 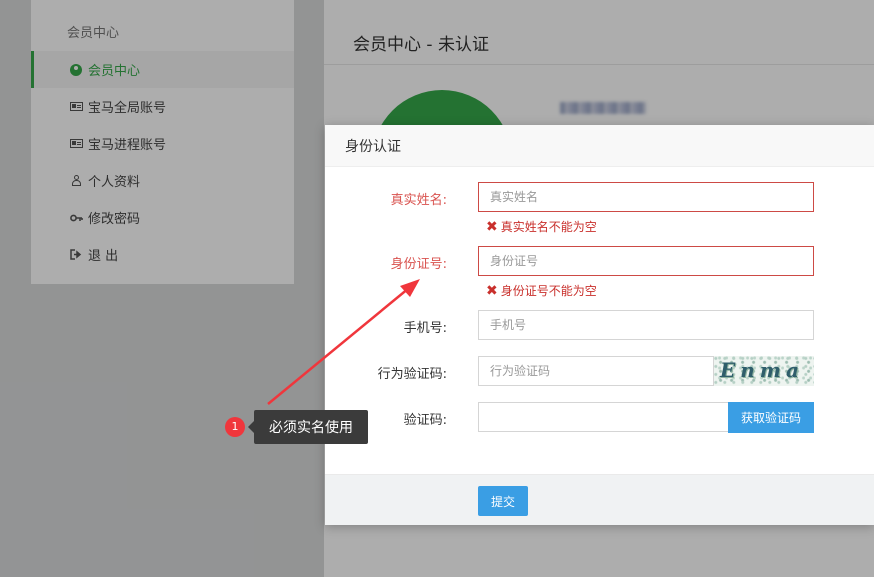 What do you see at coordinates (343, 342) in the screenshot?
I see `annotation-arrow` at bounding box center [343, 342].